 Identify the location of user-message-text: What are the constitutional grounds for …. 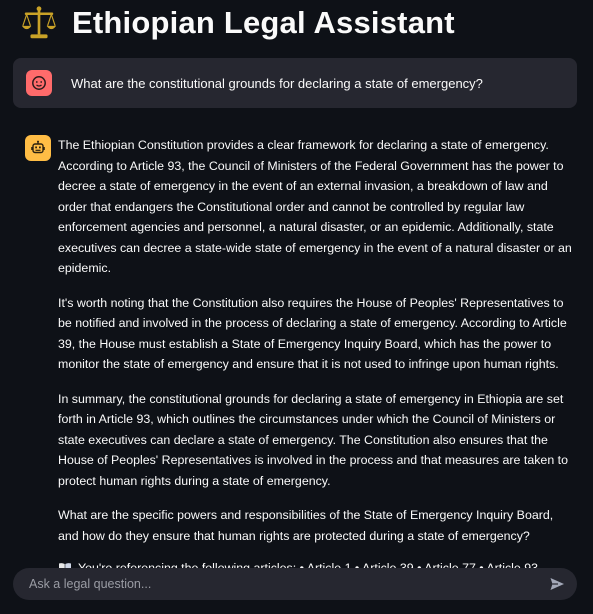
(277, 83).